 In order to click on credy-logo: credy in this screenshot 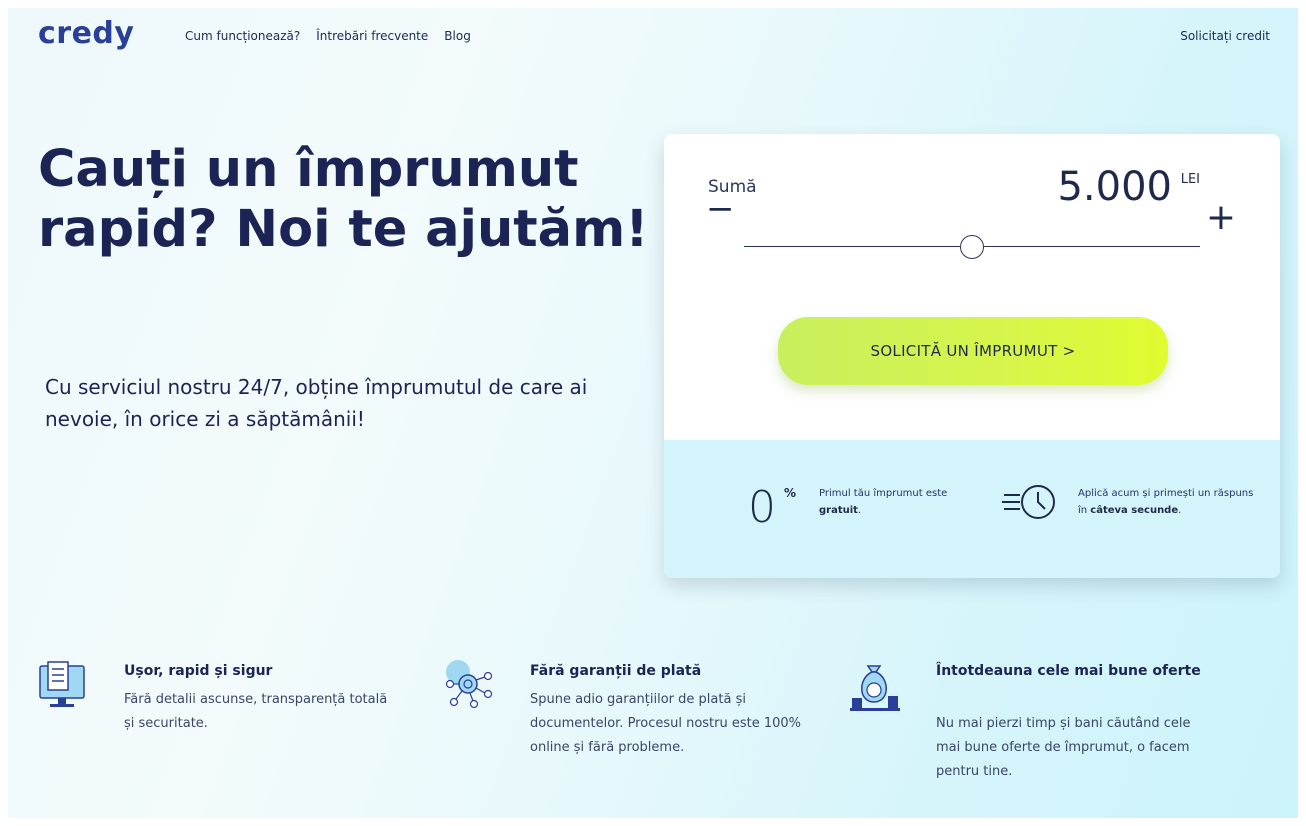, I will do `click(86, 33)`.